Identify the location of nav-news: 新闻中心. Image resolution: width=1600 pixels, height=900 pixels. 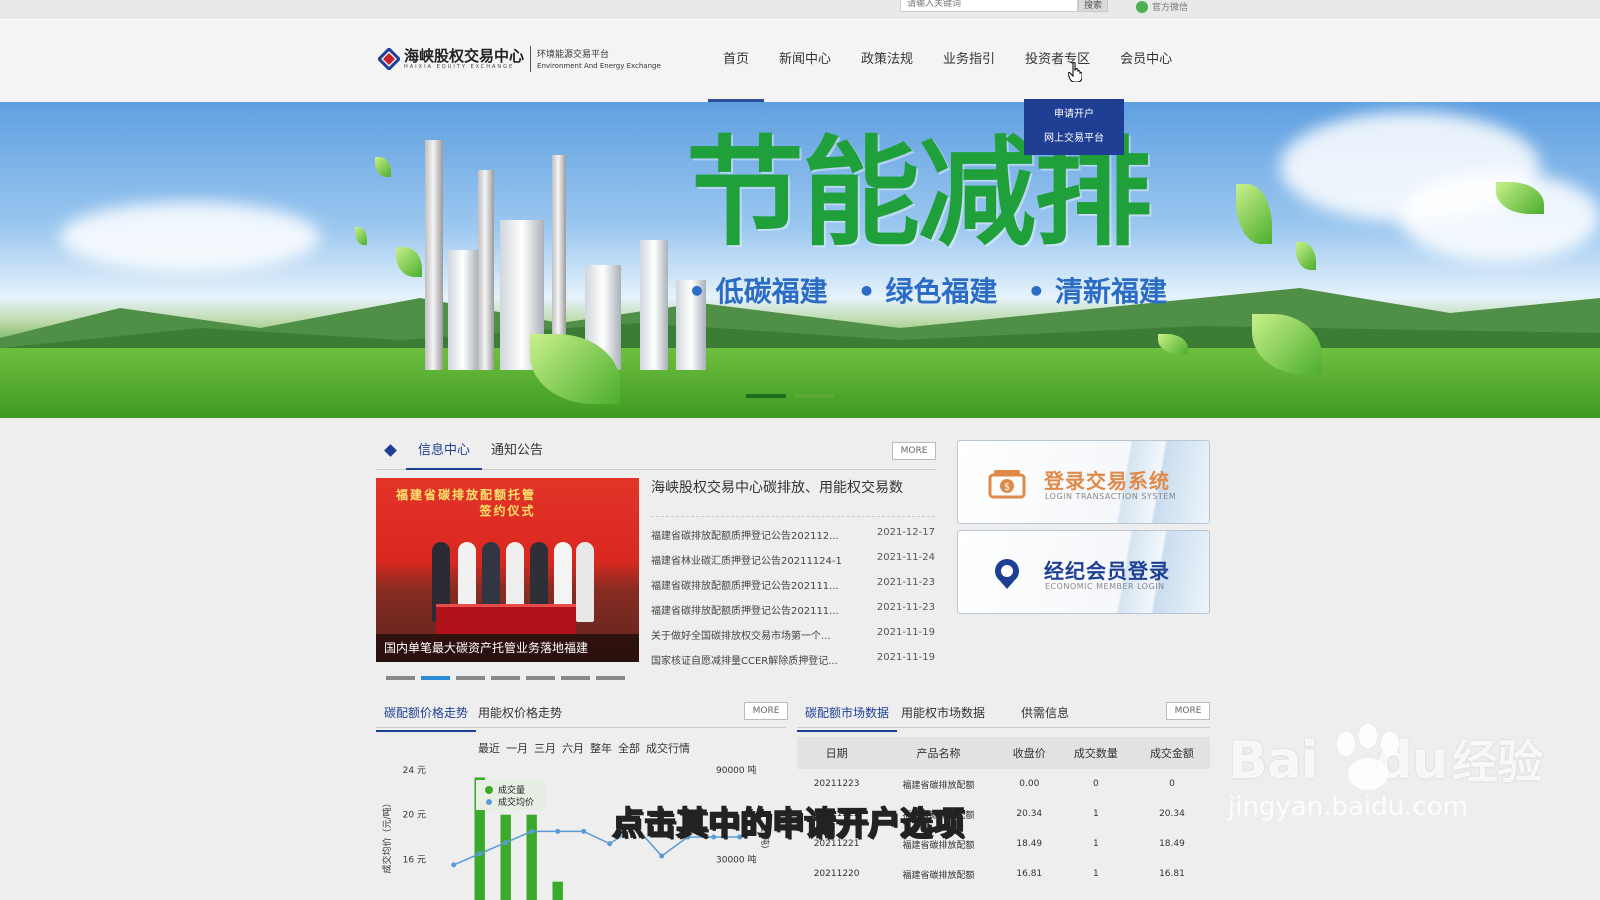
(805, 60).